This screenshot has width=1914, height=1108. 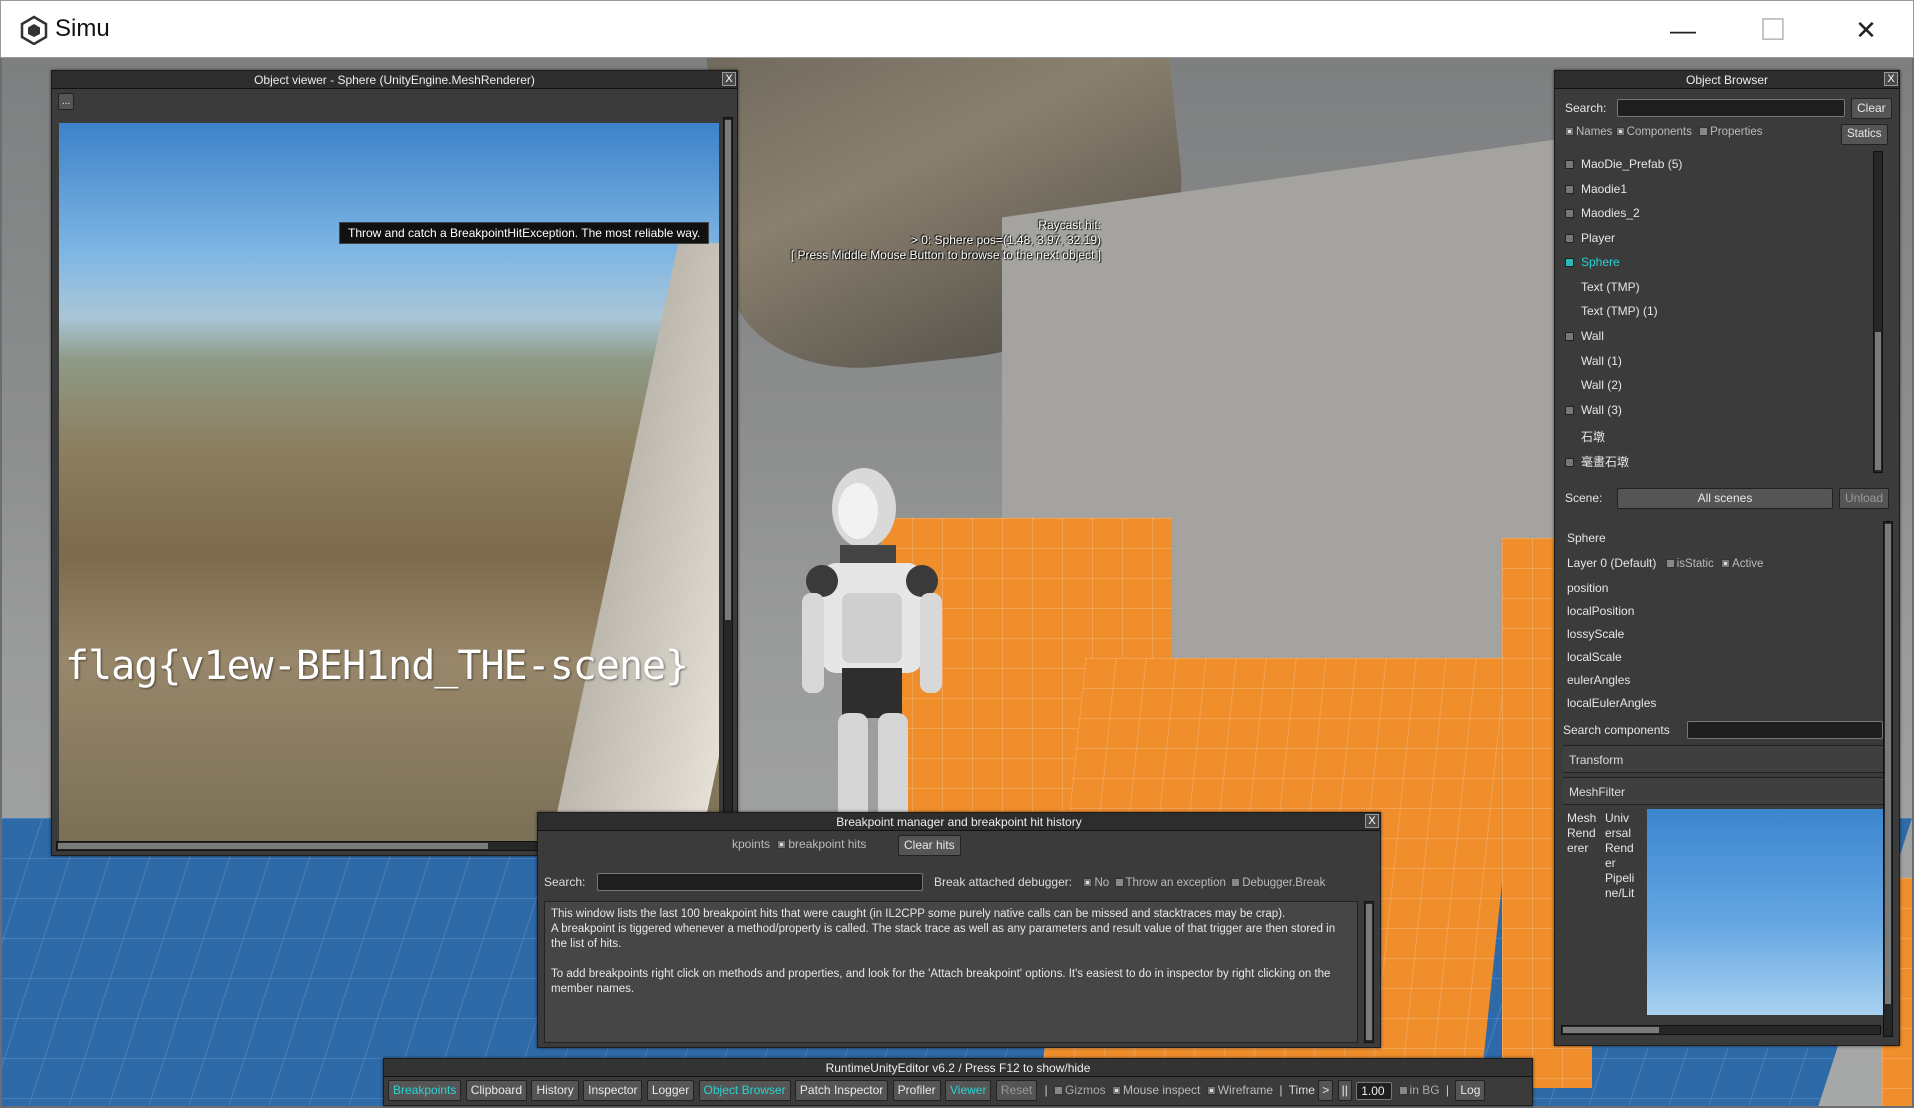 I want to click on toolbar-history-button: History, so click(x=555, y=1090).